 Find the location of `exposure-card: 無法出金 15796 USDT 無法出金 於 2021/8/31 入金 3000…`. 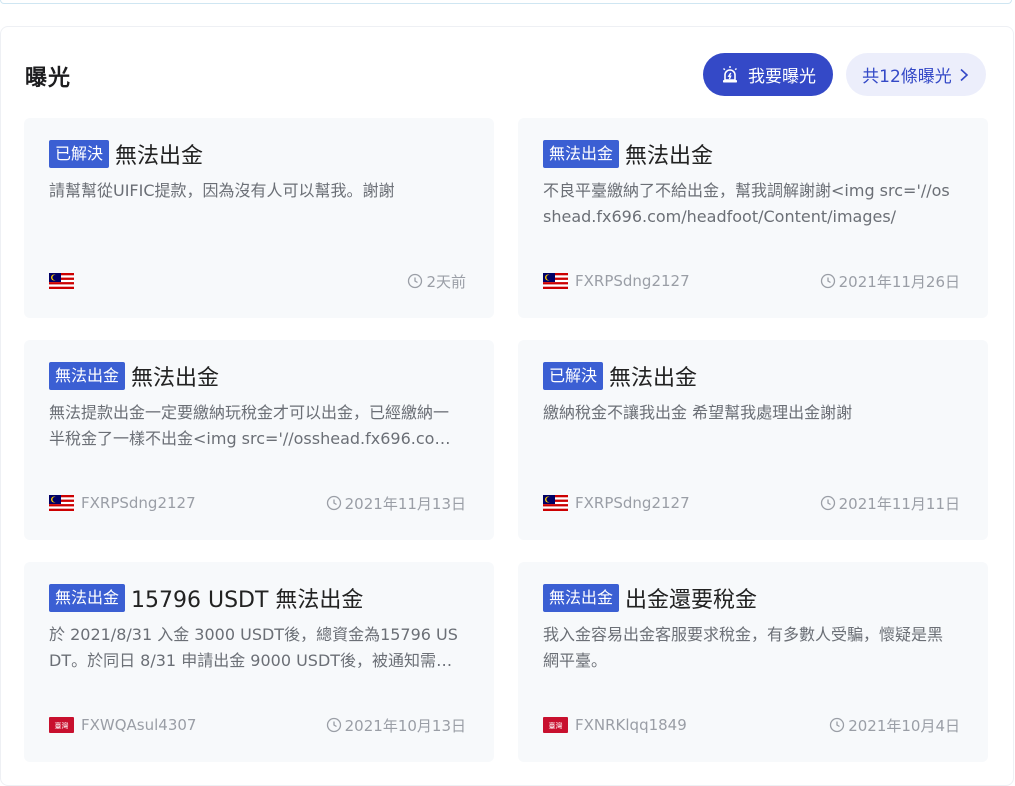

exposure-card: 無法出金 15796 USDT 無法出金 於 2021/8/31 入金 3000… is located at coordinates (259, 662).